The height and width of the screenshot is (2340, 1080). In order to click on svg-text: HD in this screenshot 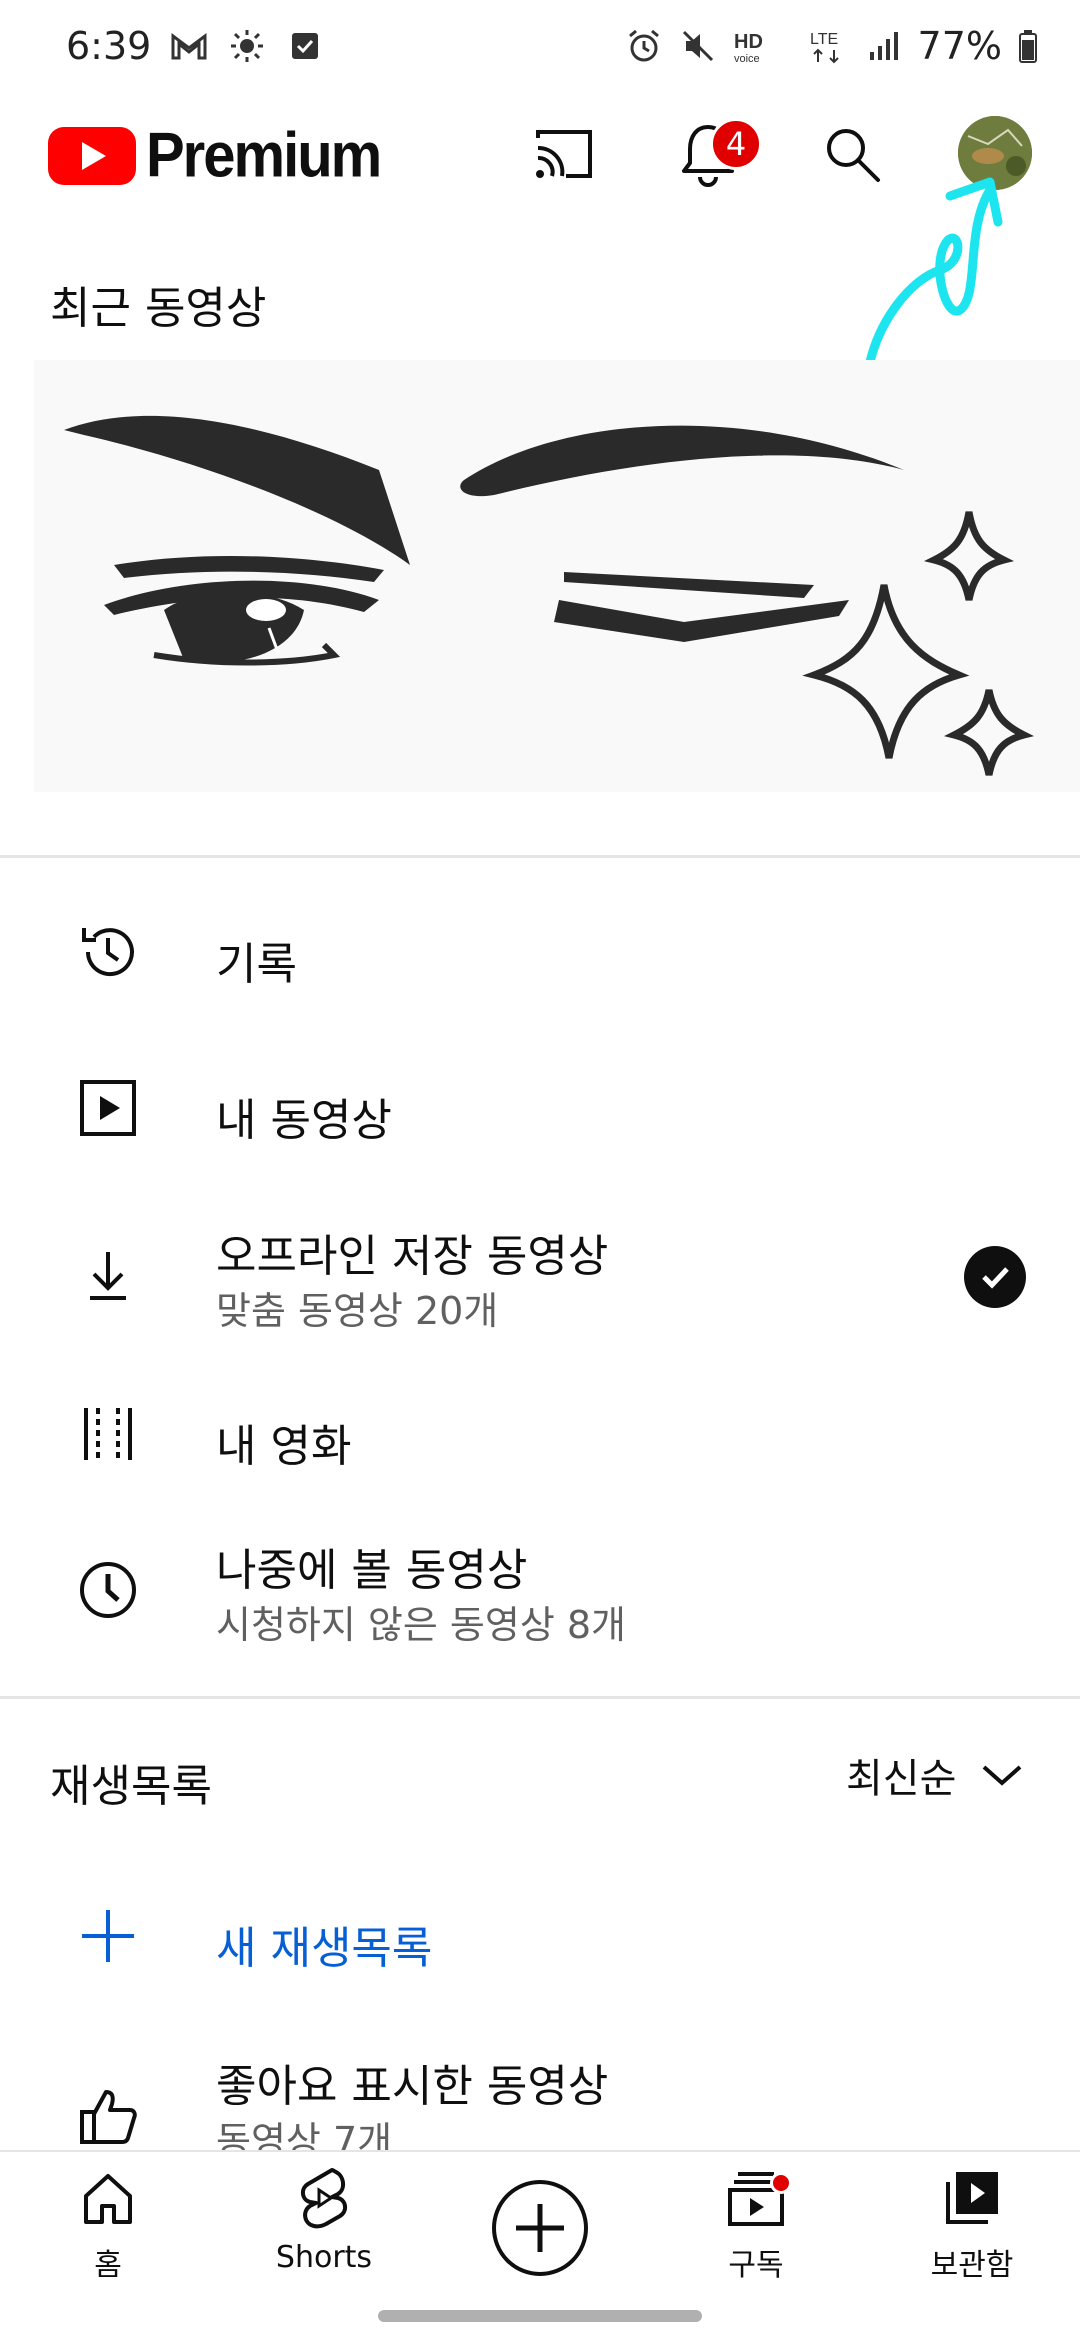, I will do `click(748, 42)`.